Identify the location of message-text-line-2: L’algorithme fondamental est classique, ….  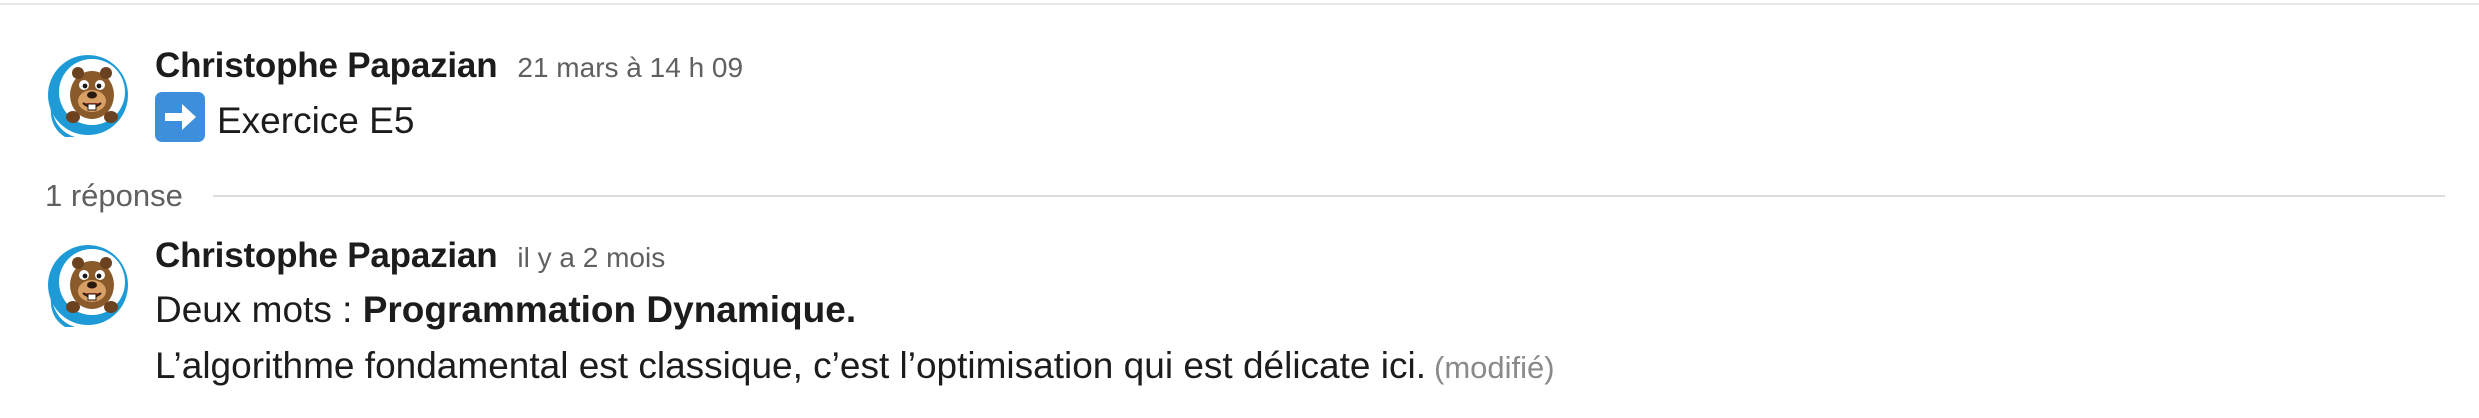
(1297, 367).